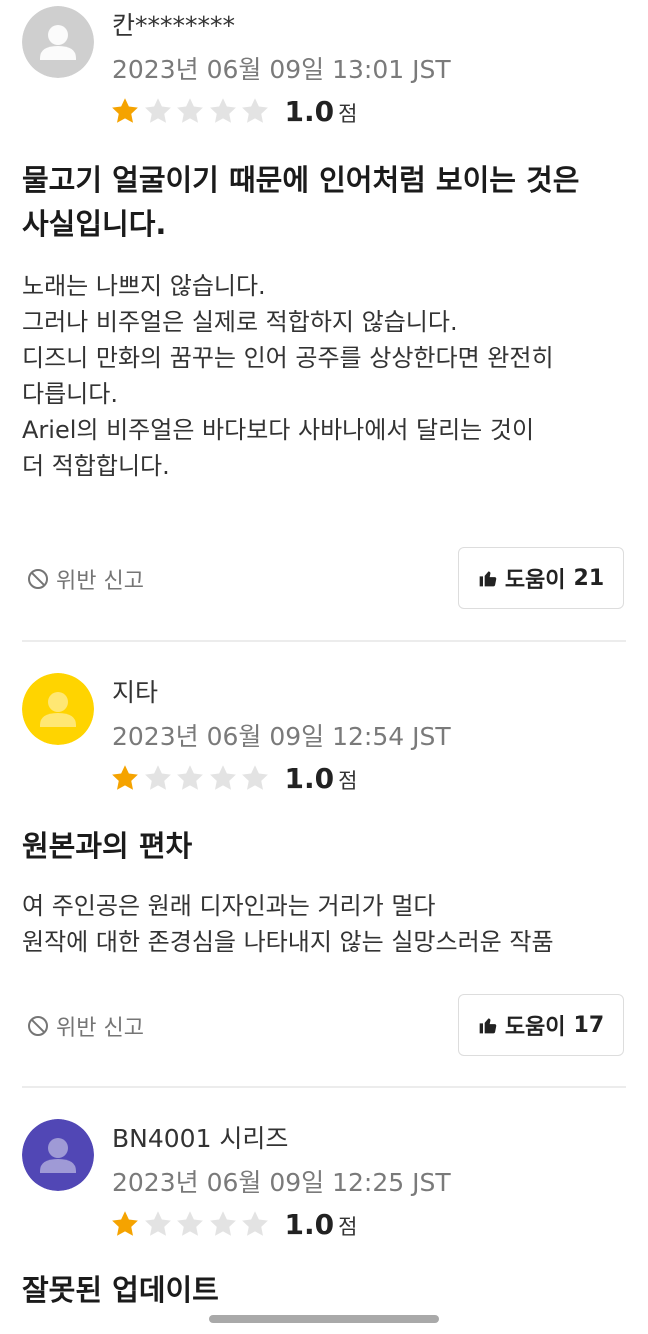 The image size is (648, 1334). What do you see at coordinates (324, 1290) in the screenshot?
I see `review-title: 잘못된 업데이트` at bounding box center [324, 1290].